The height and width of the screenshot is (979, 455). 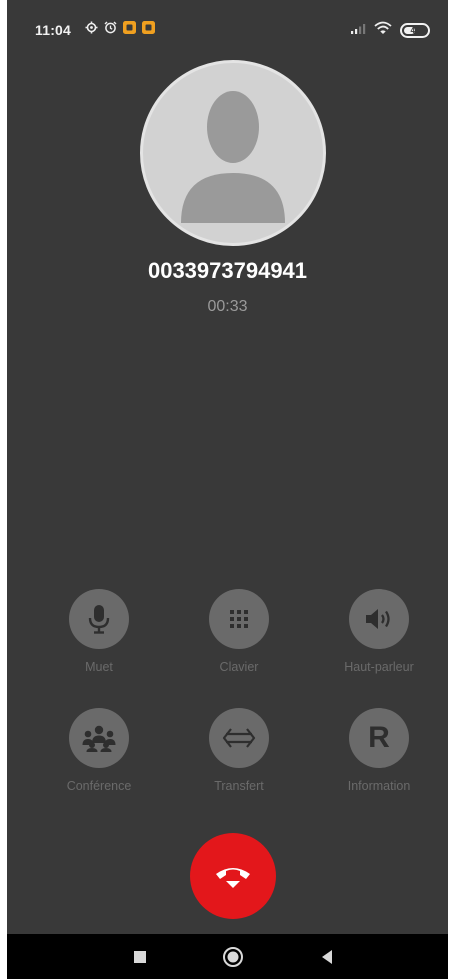 I want to click on call-duration: 00:33, so click(x=227, y=306).